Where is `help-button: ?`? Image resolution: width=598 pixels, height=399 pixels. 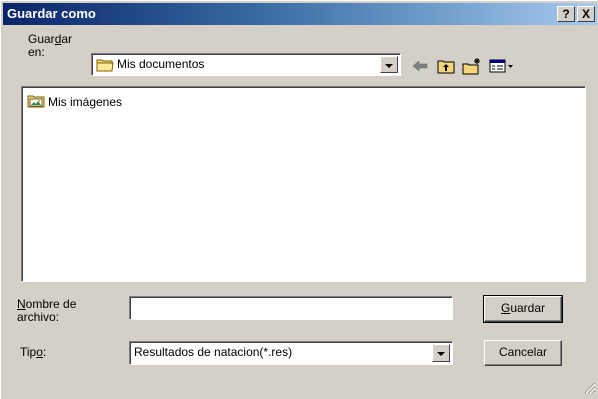 help-button: ? is located at coordinates (566, 14).